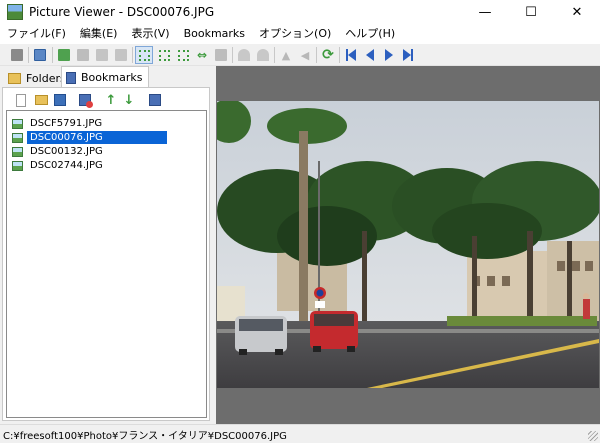  What do you see at coordinates (71, 77) in the screenshot?
I see `bookmark-book-icon` at bounding box center [71, 77].